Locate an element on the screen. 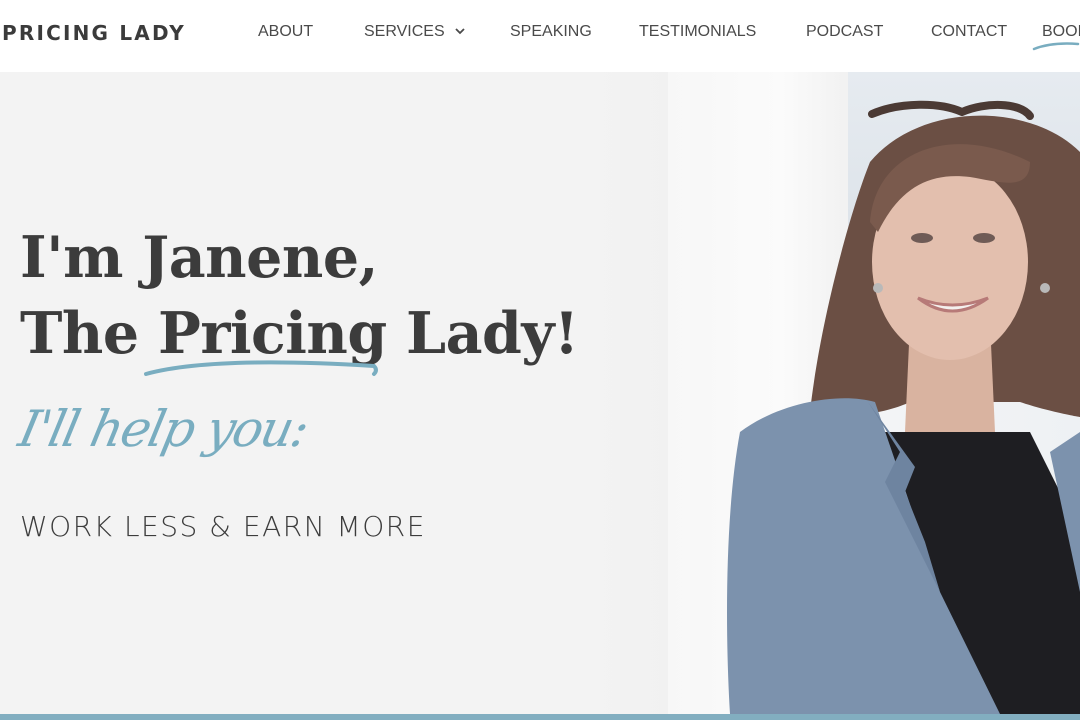 The image size is (1080, 720). hero-script-text: I'll help you: is located at coordinates (163, 429).